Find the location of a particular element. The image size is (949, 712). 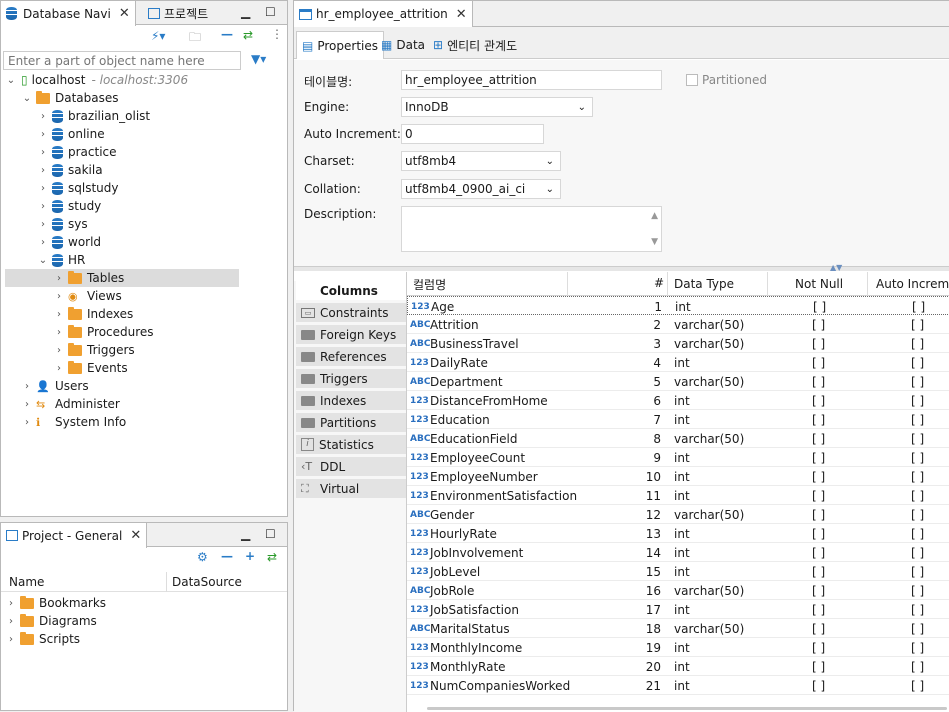

collapse-icon: — is located at coordinates (227, 556).